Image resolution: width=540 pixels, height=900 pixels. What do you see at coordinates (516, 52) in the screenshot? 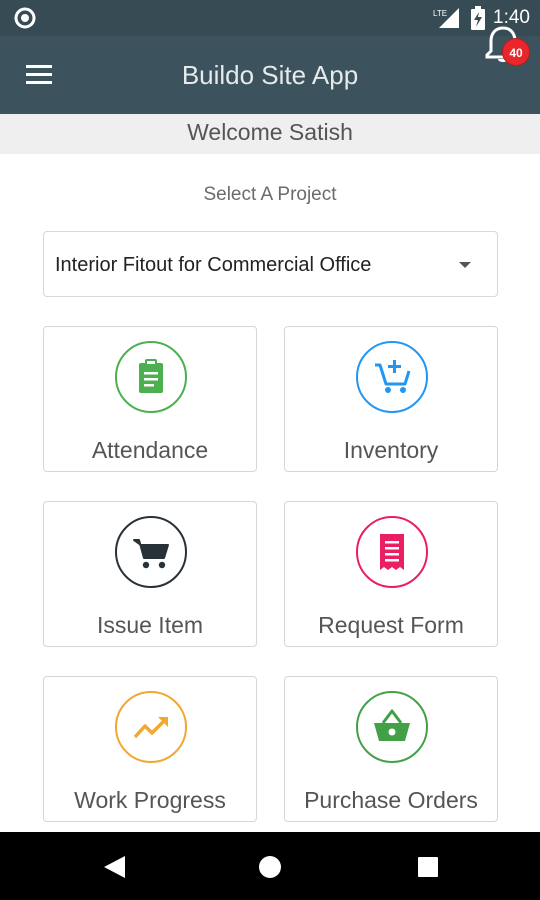
I see `notification-badge: 40` at bounding box center [516, 52].